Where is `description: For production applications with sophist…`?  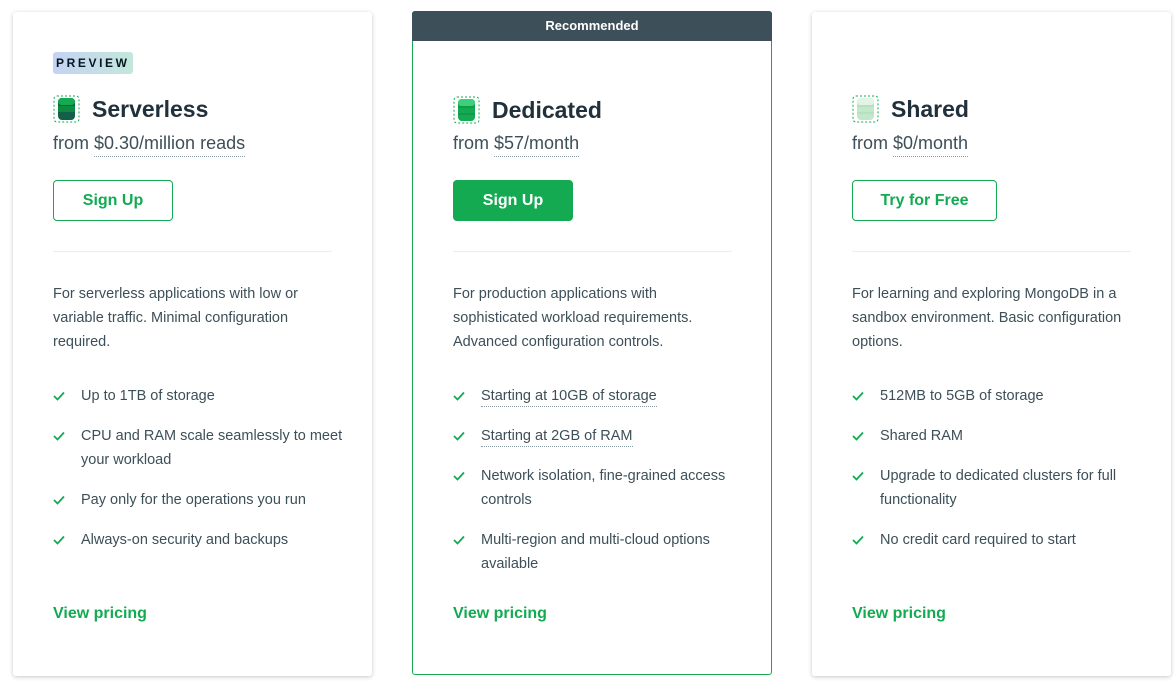
description: For production applications with sophist… is located at coordinates (573, 318).